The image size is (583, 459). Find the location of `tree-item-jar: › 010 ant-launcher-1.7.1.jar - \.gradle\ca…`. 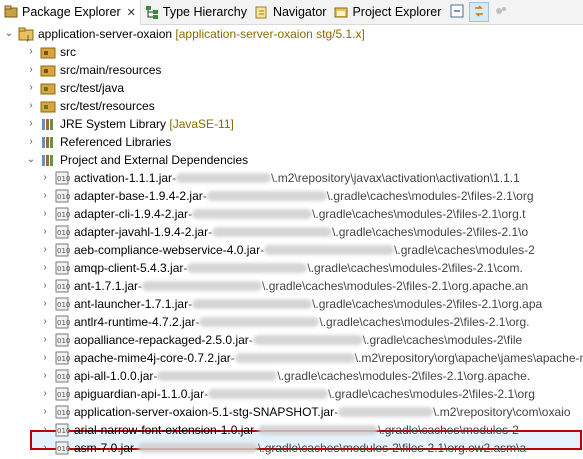

tree-item-jar: › 010 ant-launcher-1.7.1.jar - \.gradle\ca… is located at coordinates (291, 304).